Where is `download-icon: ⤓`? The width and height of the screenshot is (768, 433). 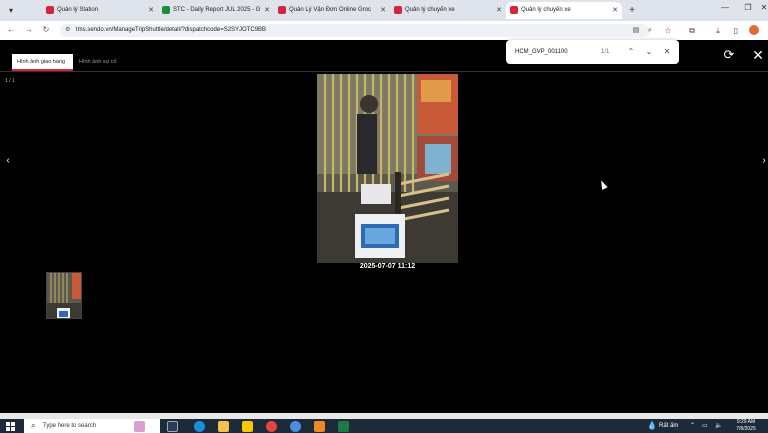 download-icon: ⤓ is located at coordinates (718, 30).